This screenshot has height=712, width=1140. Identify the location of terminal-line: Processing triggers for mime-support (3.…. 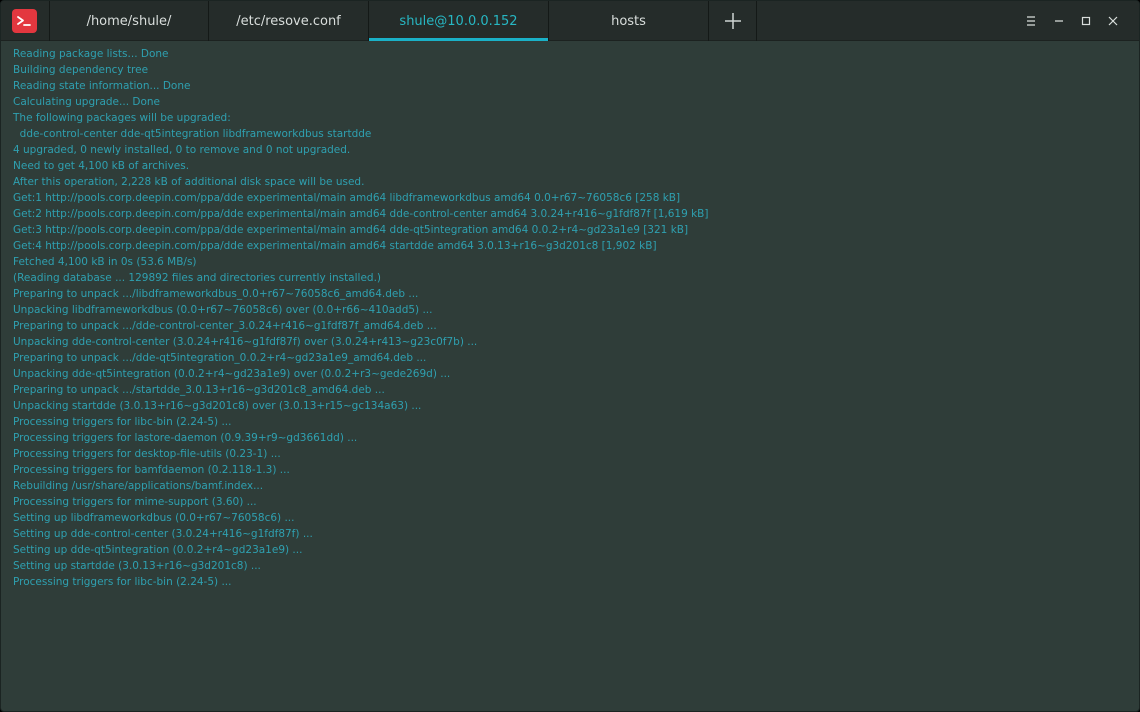
(135, 502).